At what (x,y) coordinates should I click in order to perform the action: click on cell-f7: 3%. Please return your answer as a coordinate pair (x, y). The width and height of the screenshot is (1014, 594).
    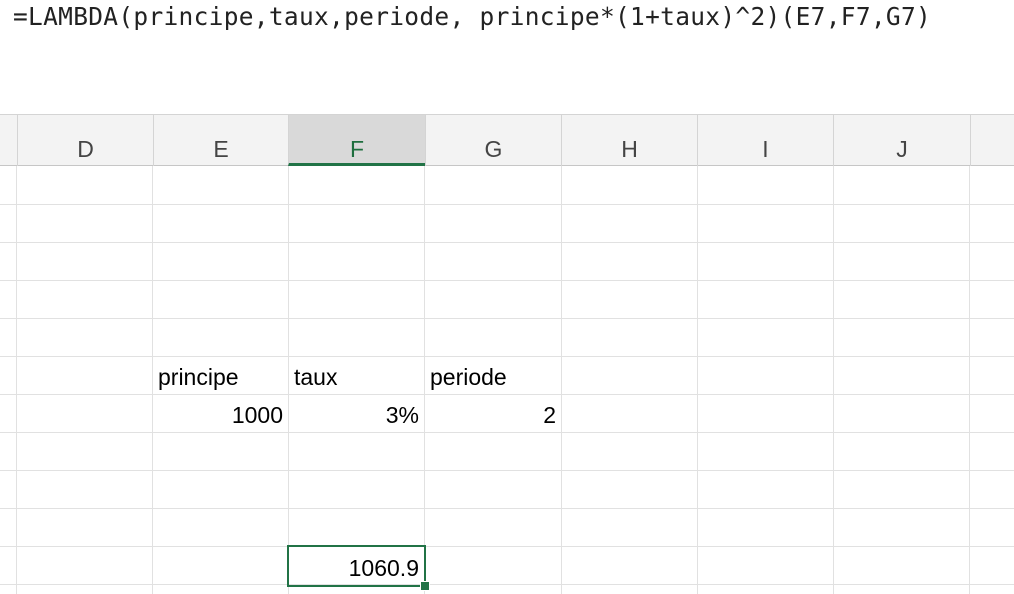
    Looking at the image, I should click on (356, 413).